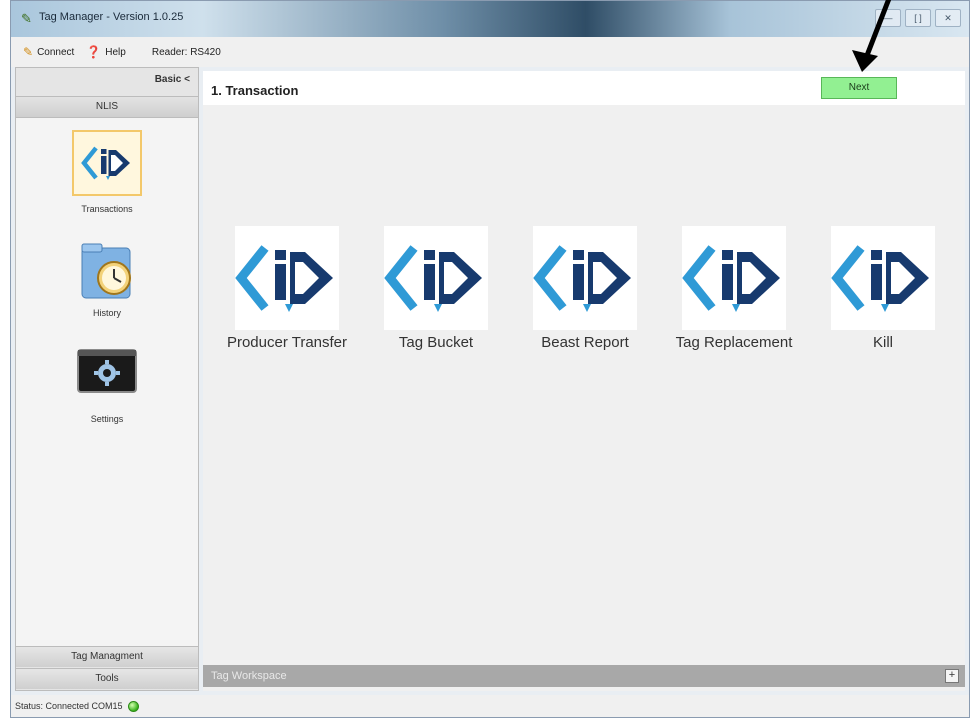 This screenshot has width=970, height=720. Describe the element at coordinates (106, 313) in the screenshot. I see `sidebar-item-label: History` at that location.